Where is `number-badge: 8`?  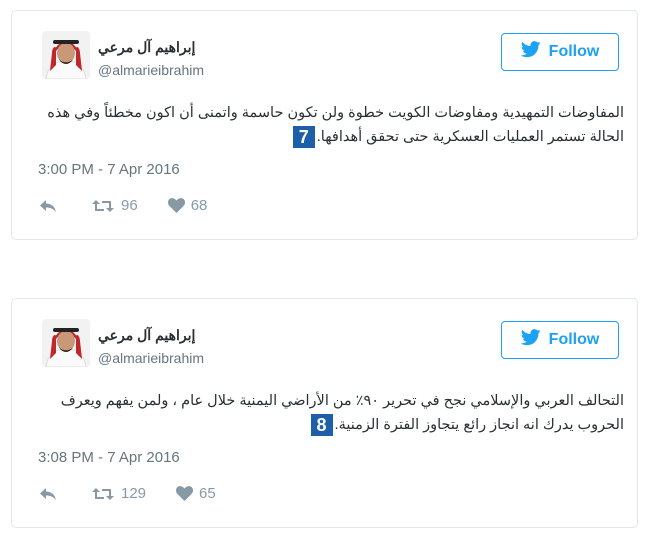 number-badge: 8 is located at coordinates (321, 425).